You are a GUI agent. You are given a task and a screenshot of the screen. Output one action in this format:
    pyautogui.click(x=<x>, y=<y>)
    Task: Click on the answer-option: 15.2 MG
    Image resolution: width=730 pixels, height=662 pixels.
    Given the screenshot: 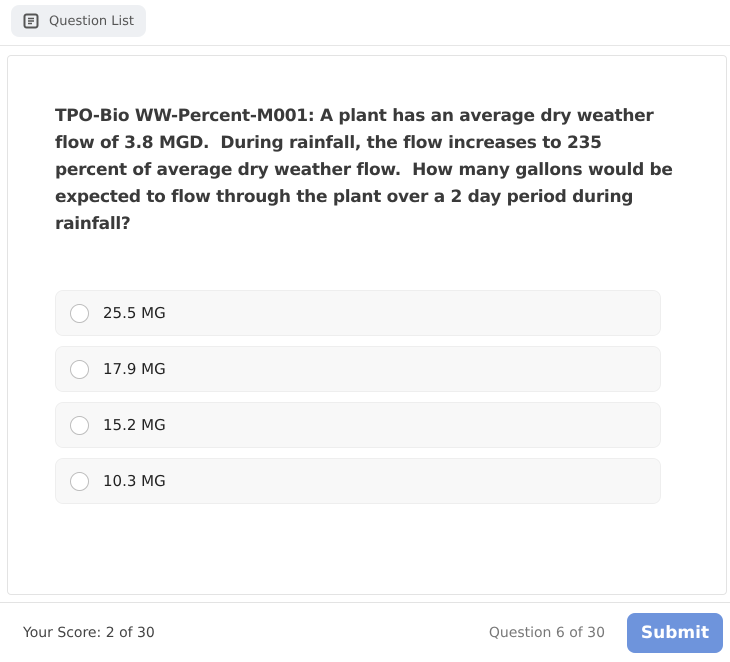 What is the action you would take?
    pyautogui.click(x=358, y=425)
    